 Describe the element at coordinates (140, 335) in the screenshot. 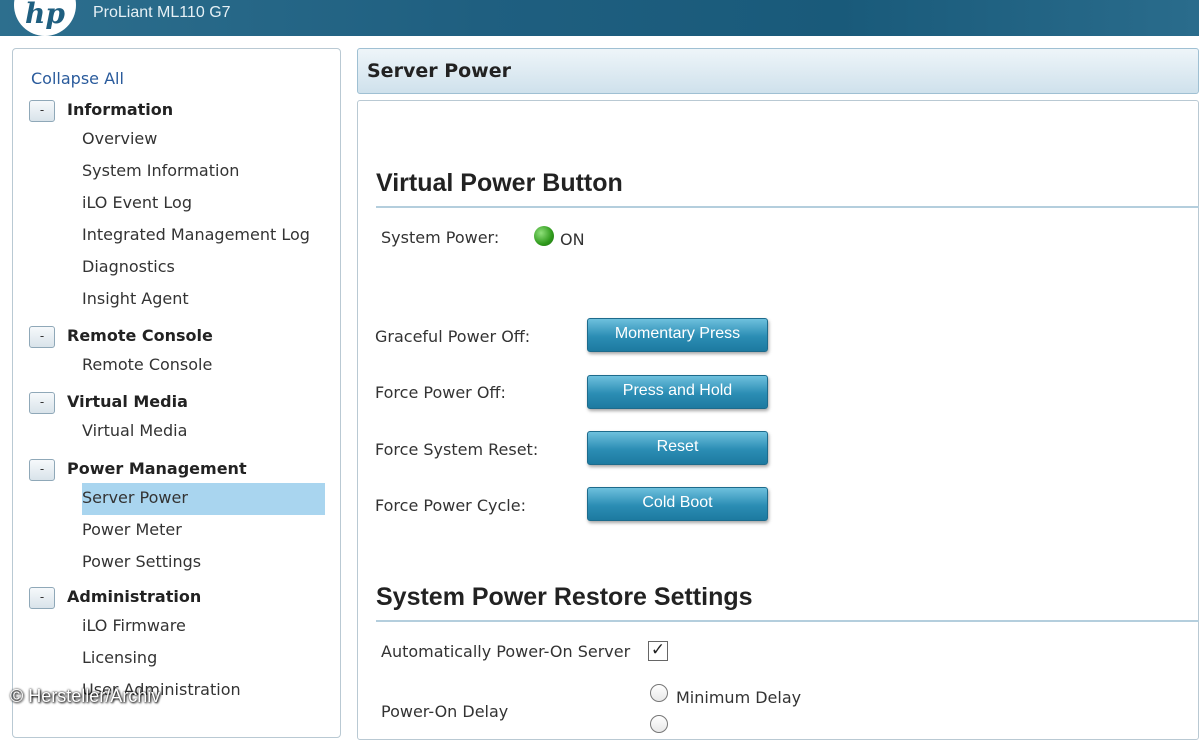

I see `section-title: Remote Console` at that location.